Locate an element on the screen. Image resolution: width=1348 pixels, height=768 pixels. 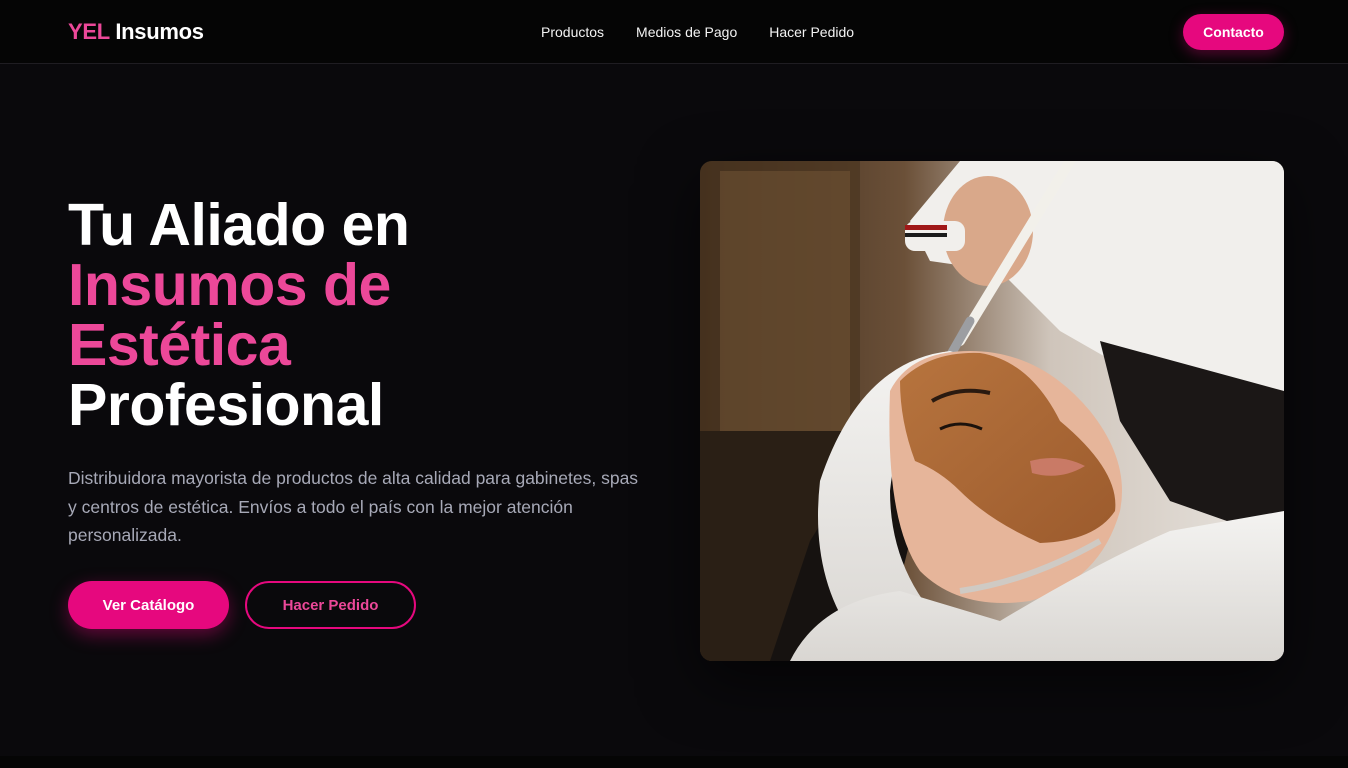
main-navigation: Productos Medios de Pago Hacer Pedido is located at coordinates (697, 32).